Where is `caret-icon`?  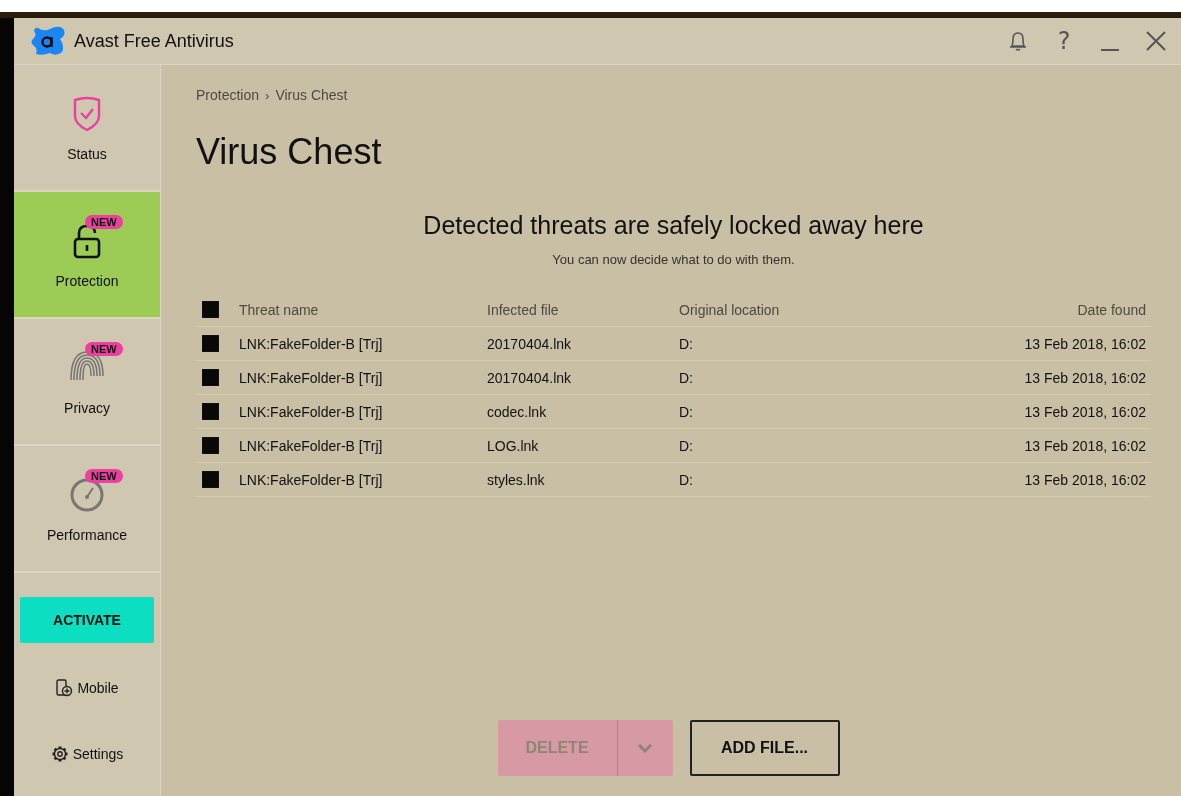
caret-icon is located at coordinates (645, 748).